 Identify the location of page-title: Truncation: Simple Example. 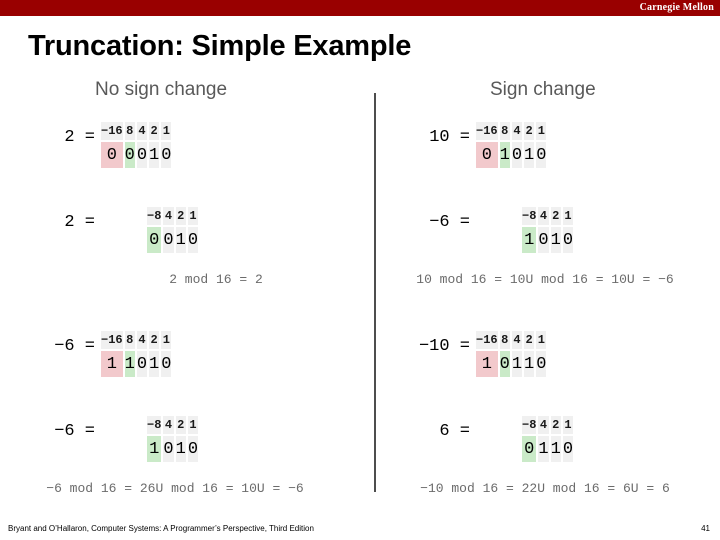
(220, 46).